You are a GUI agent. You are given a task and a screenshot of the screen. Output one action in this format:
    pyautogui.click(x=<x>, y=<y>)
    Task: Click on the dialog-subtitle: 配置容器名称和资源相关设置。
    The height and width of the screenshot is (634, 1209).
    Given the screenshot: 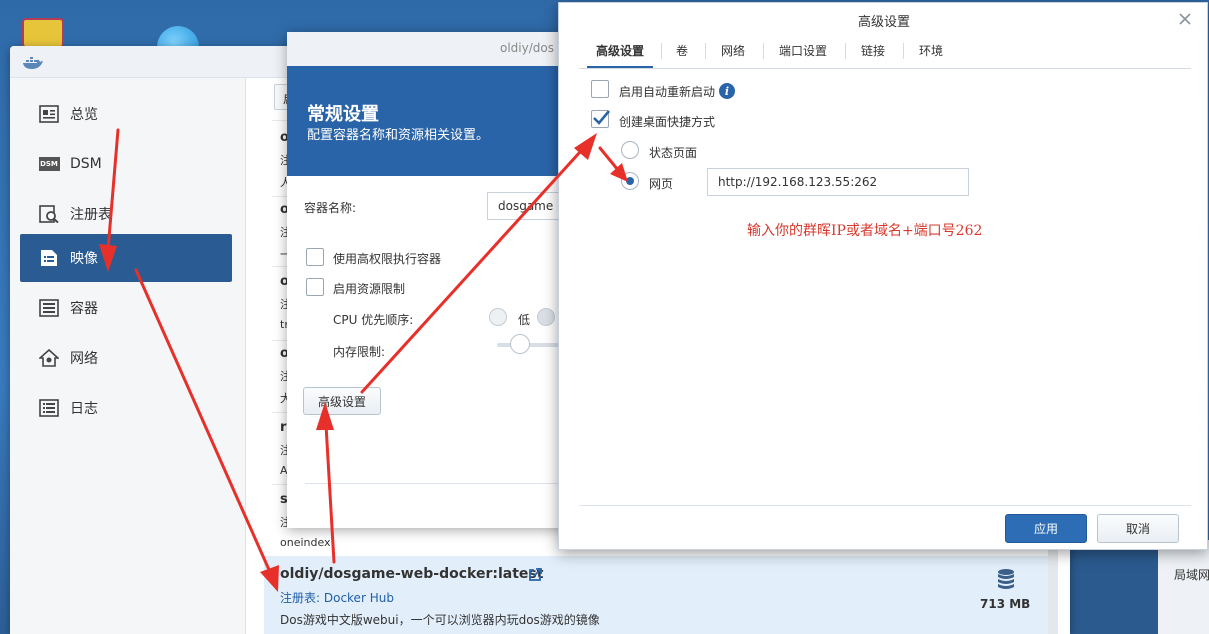 What is the action you would take?
    pyautogui.click(x=398, y=135)
    